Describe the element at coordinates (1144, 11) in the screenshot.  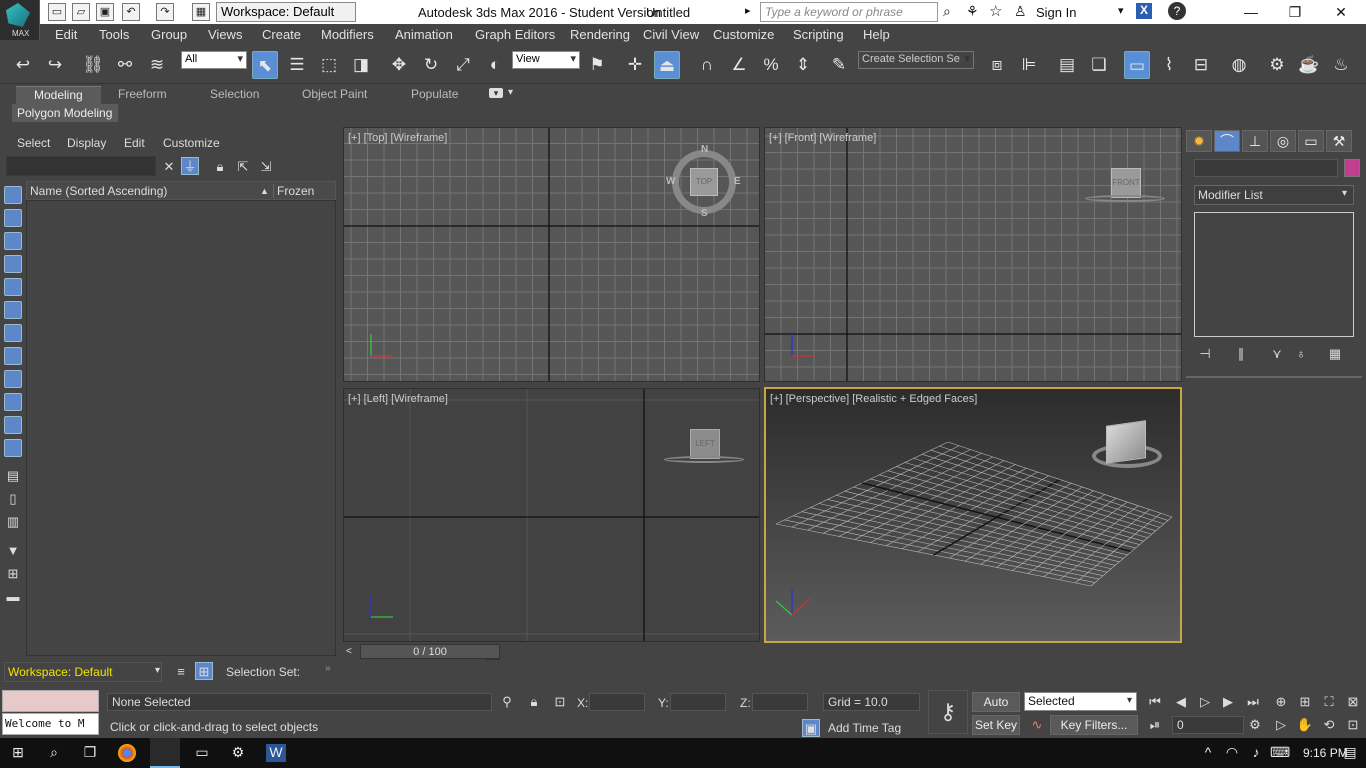
I see `exchange-icon: X` at that location.